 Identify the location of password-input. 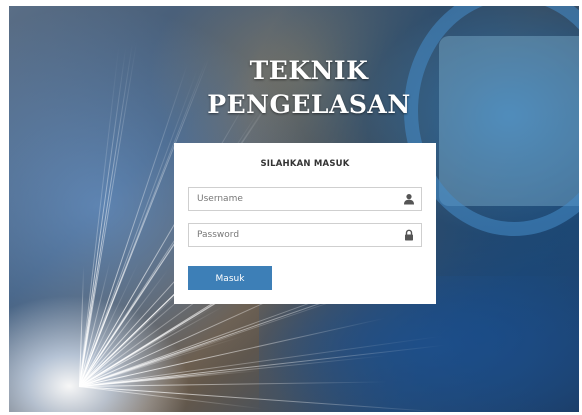
(305, 235).